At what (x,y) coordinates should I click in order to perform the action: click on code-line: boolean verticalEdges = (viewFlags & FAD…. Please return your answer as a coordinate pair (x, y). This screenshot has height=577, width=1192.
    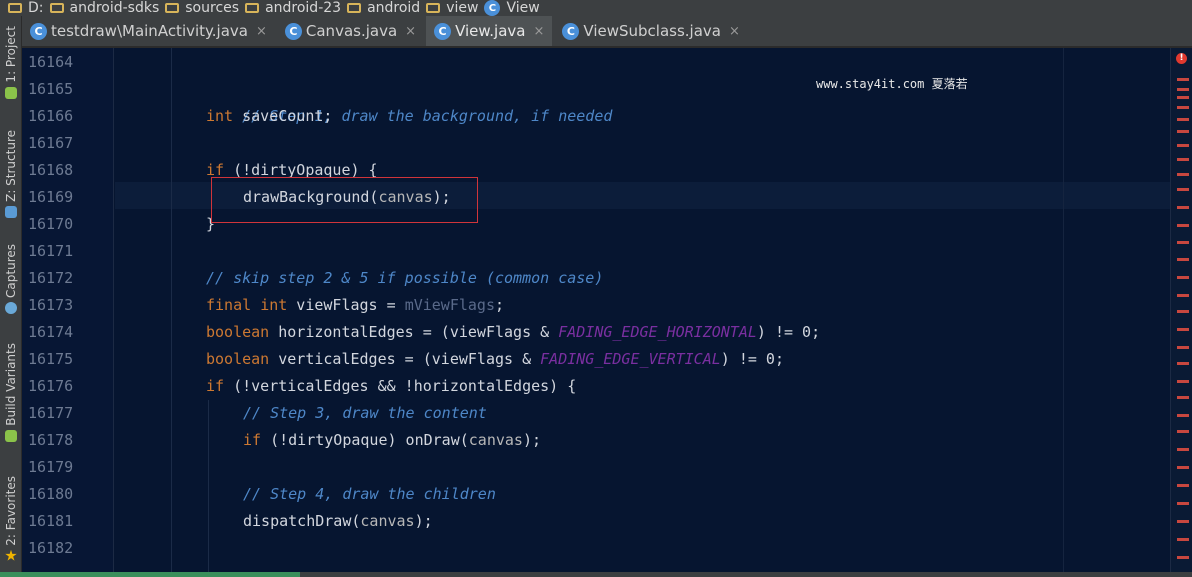
    Looking at the image, I should click on (495, 359).